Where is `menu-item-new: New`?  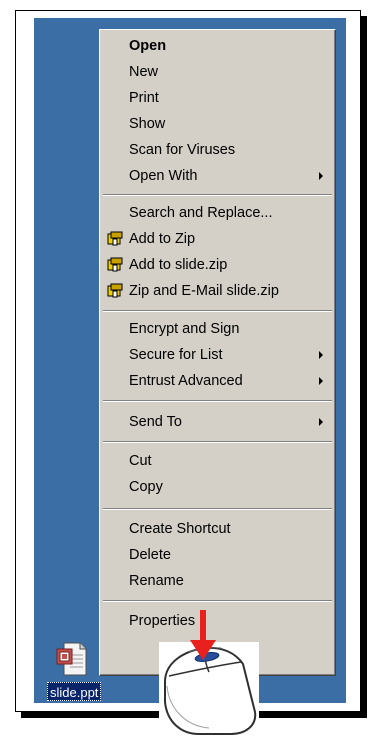
menu-item-new: New is located at coordinates (217, 72).